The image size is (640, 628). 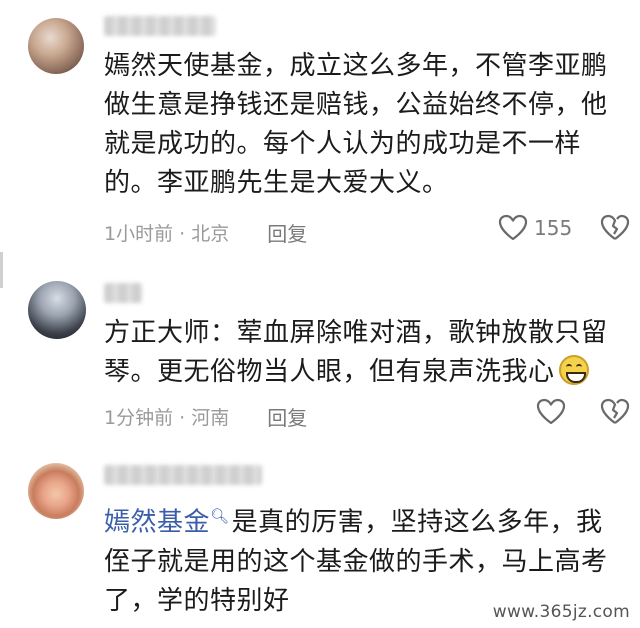 I want to click on like-button, so click(x=551, y=412).